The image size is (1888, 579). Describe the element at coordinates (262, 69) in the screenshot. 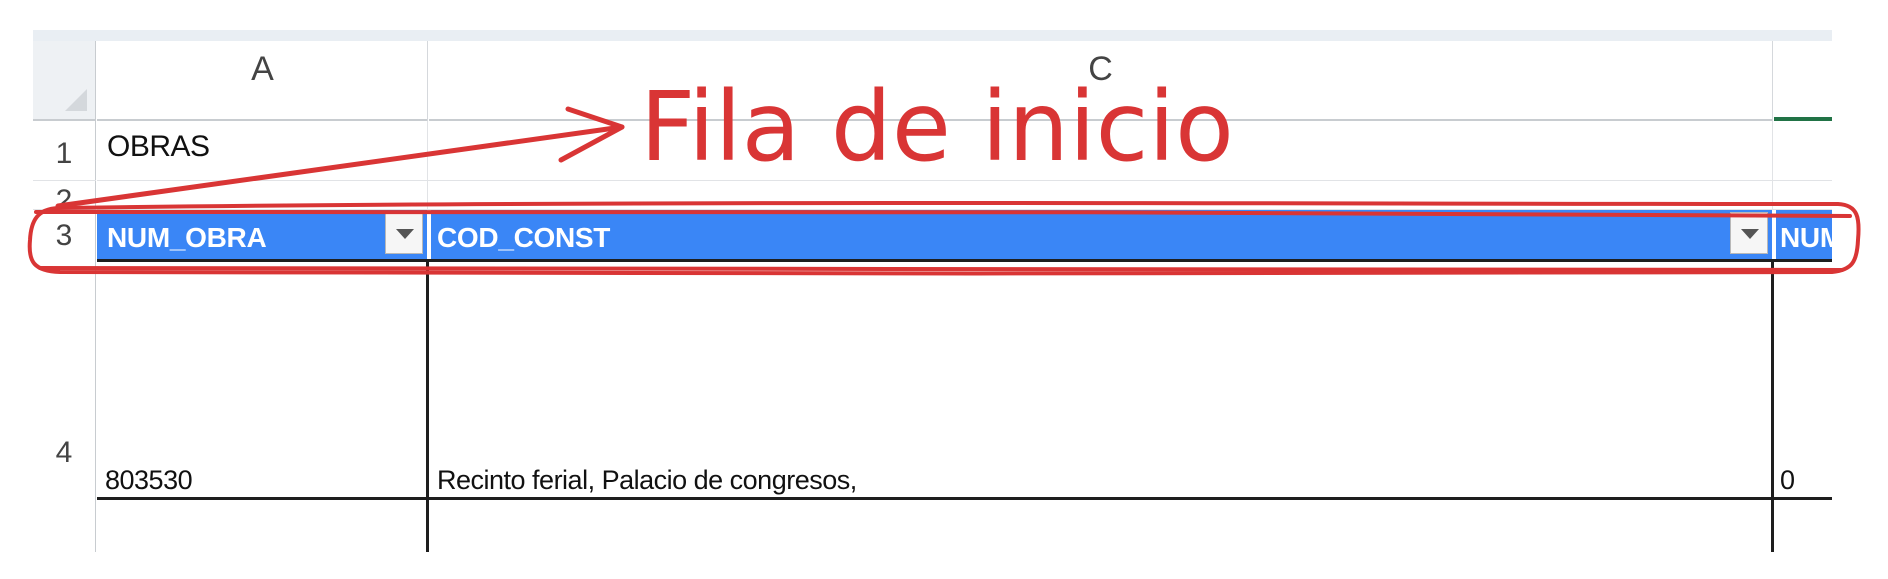

I see `column-header-a-label: A` at that location.